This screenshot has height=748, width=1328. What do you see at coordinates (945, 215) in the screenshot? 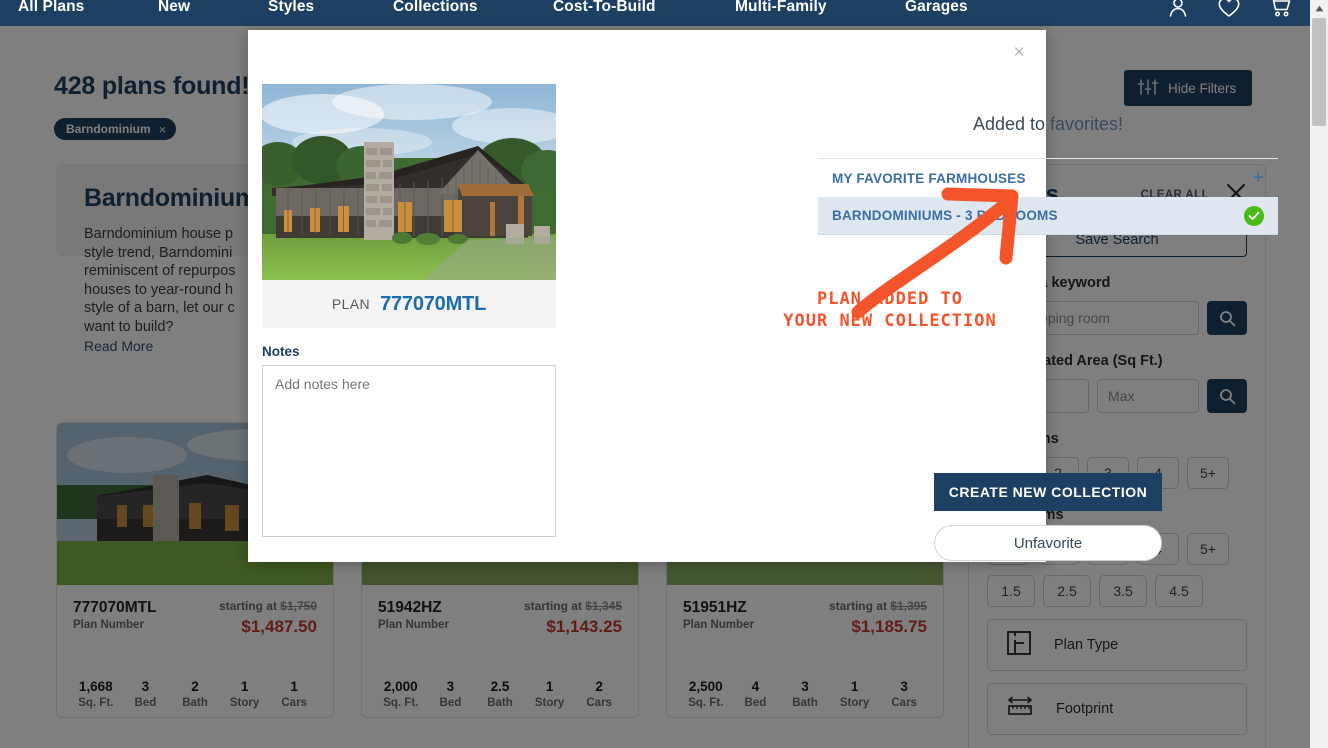
I see `collection-name: BARNDOMINIUMS - 3 BEDROOMS` at bounding box center [945, 215].